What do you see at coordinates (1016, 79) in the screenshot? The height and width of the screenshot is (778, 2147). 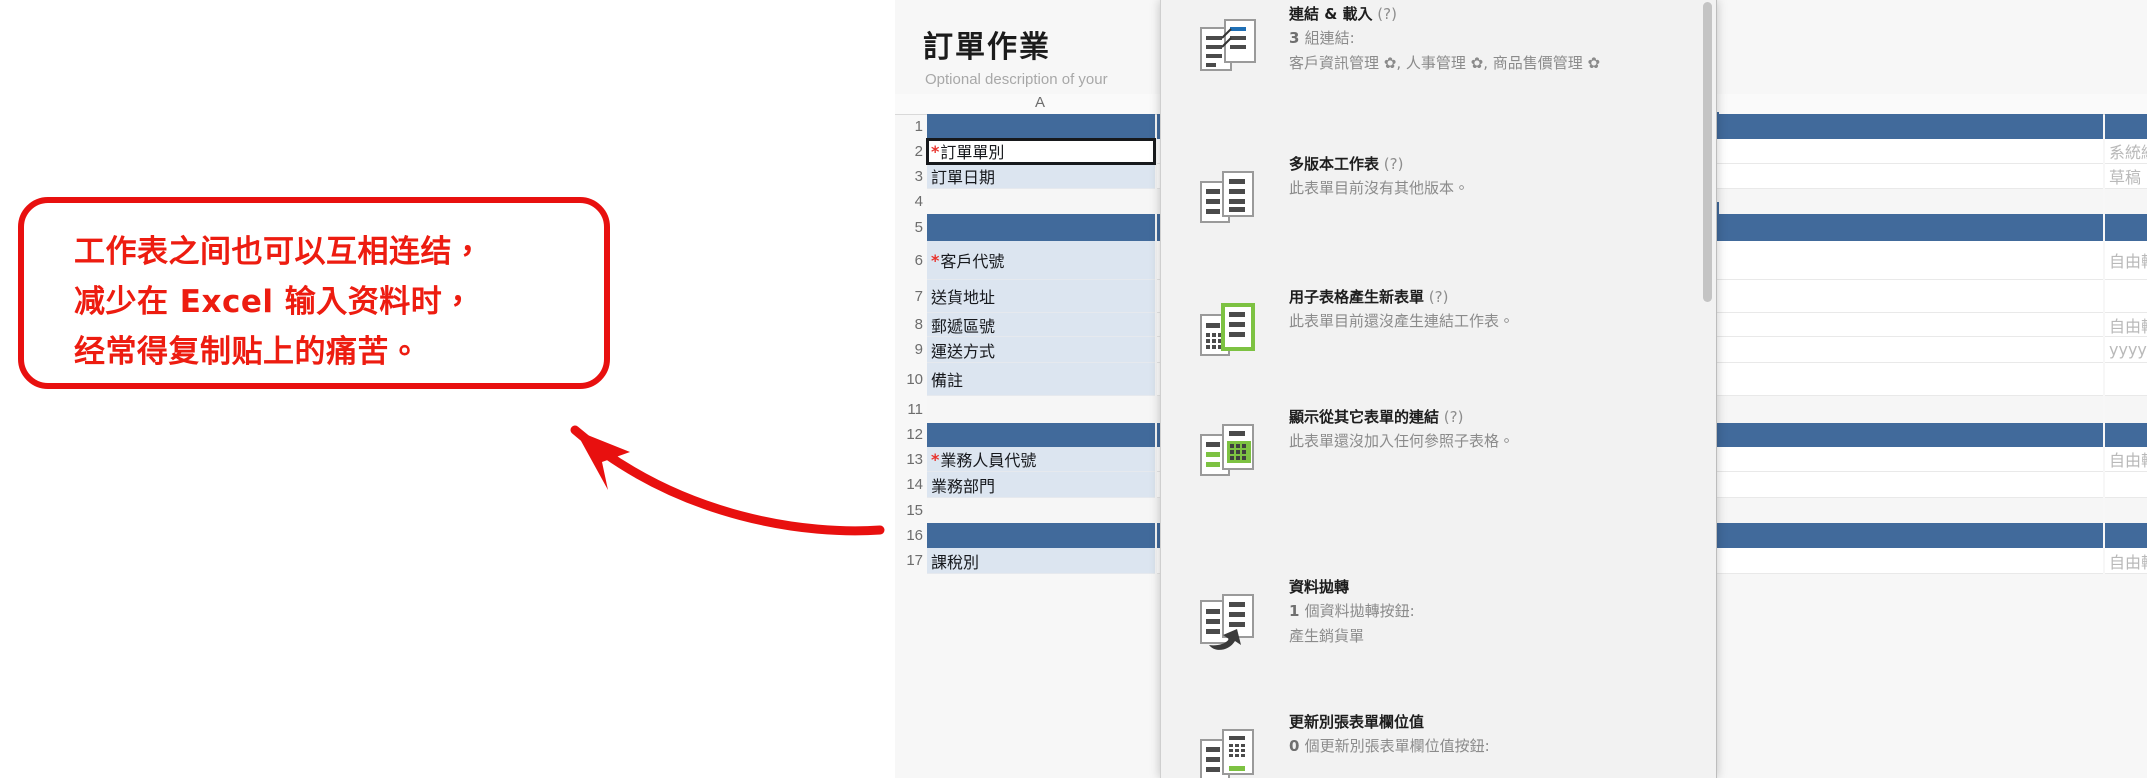 I see `sheet-description: Optional description of your` at bounding box center [1016, 79].